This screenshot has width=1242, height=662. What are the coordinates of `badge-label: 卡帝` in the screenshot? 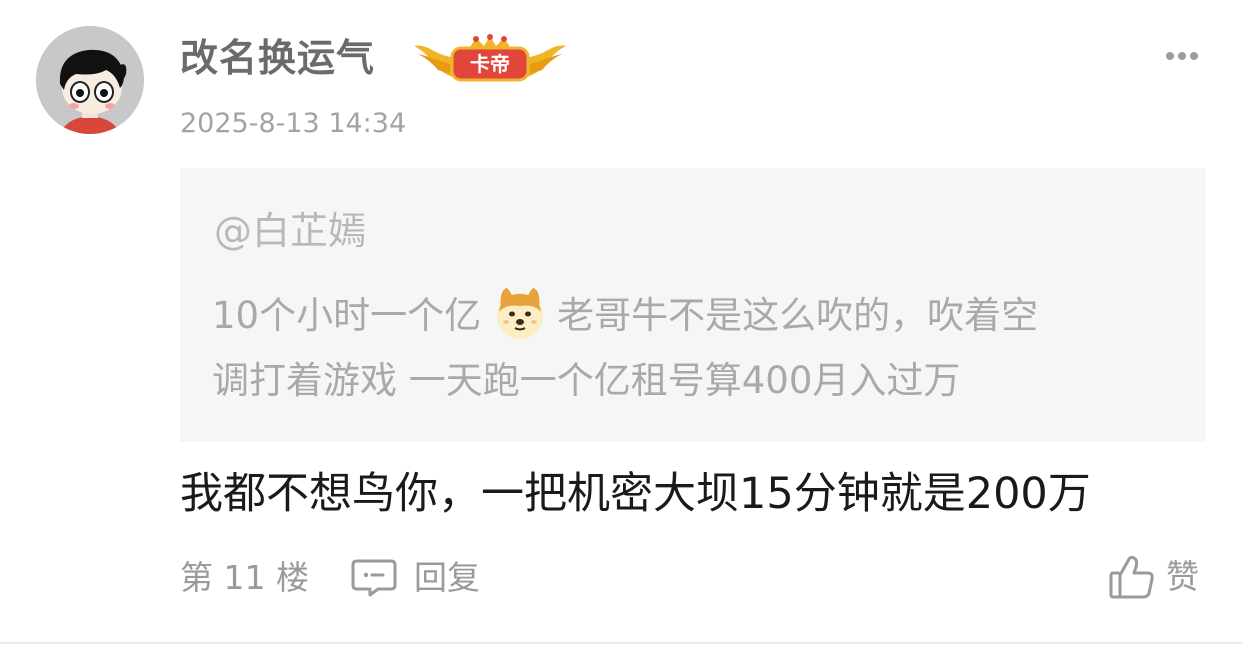 It's located at (490, 64).